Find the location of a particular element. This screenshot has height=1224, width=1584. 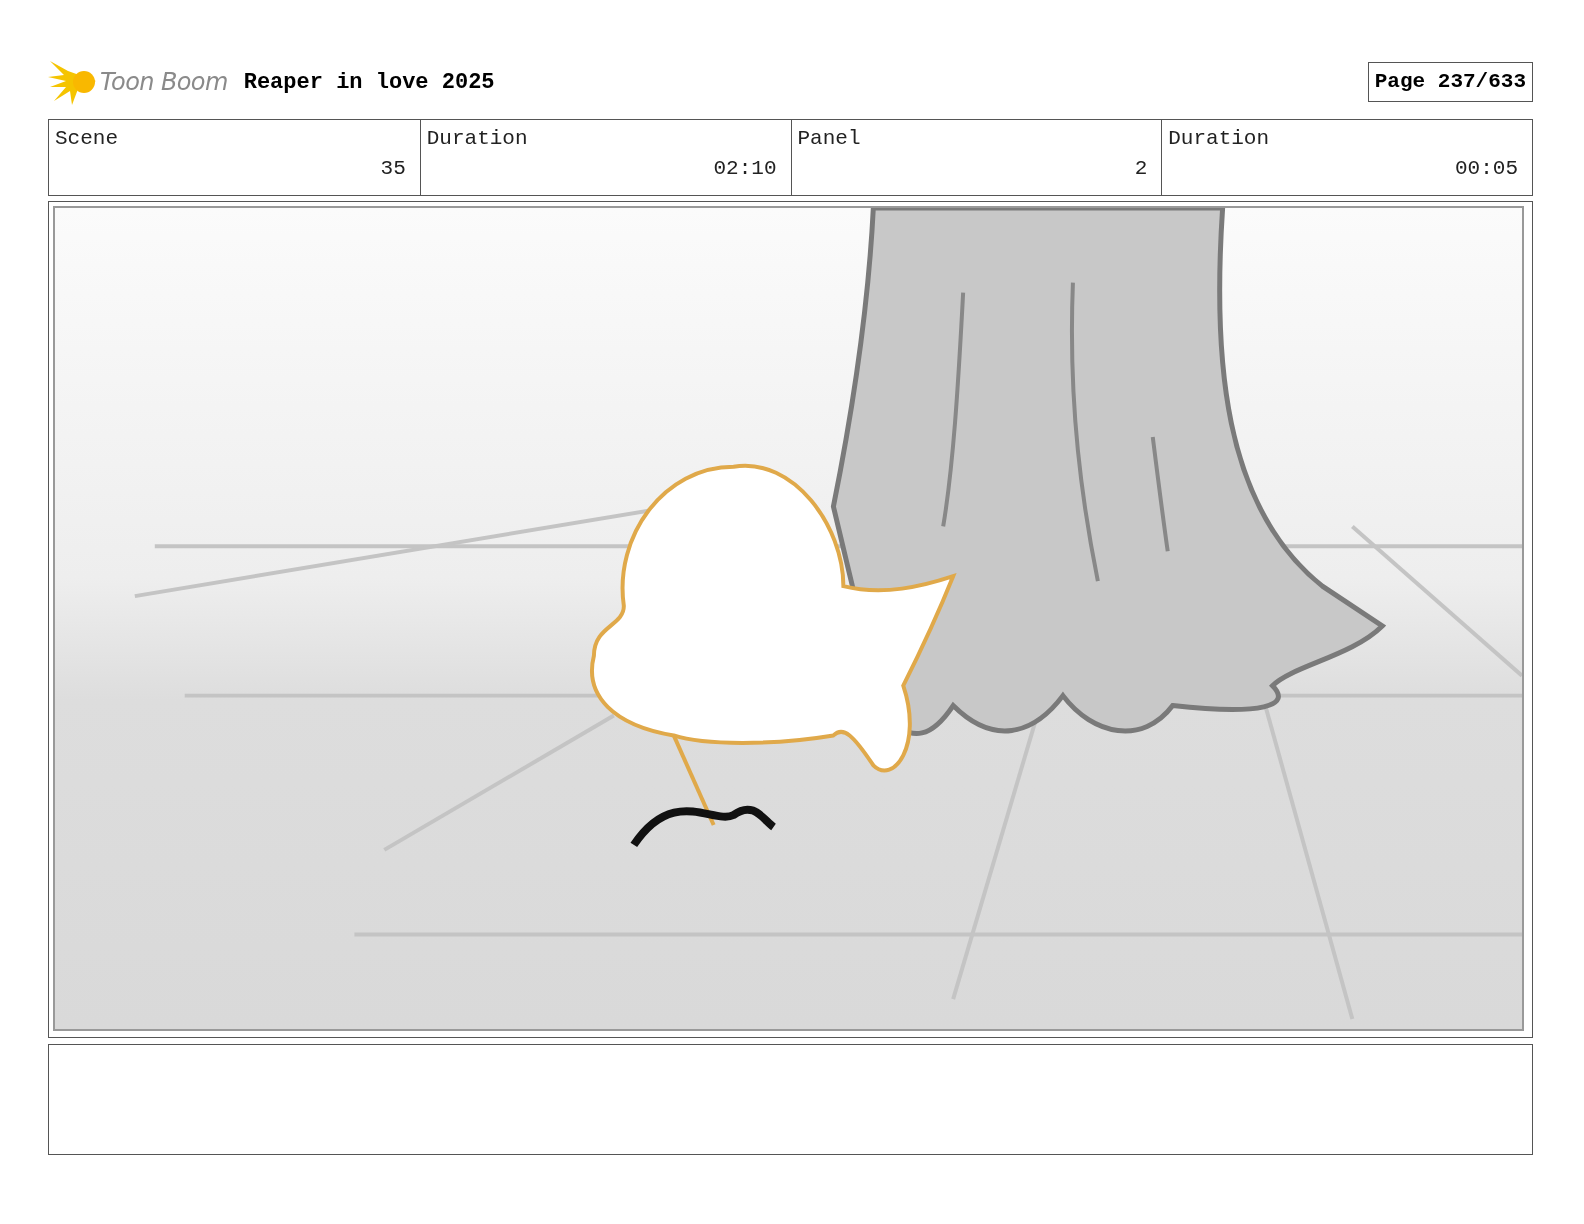

field-value: 2 is located at coordinates (1141, 169).